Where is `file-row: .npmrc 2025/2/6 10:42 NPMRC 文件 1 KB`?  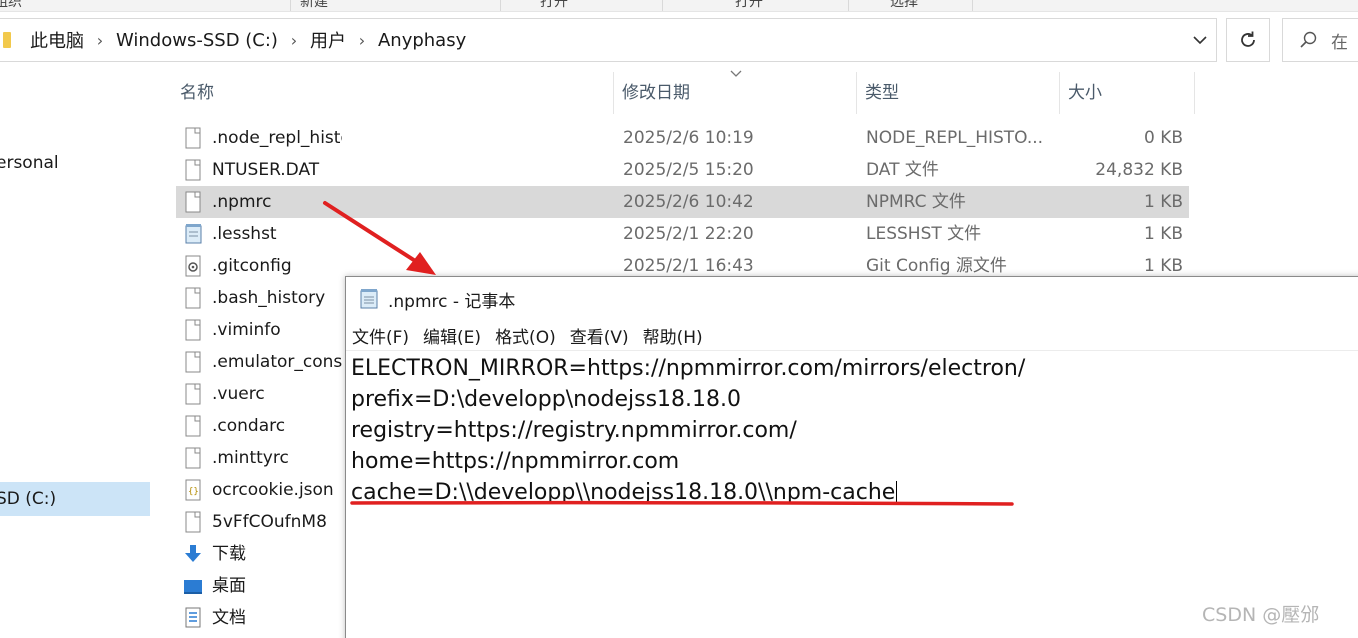
file-row: .npmrc 2025/2/6 10:42 NPMRC 文件 1 KB is located at coordinates (682, 202).